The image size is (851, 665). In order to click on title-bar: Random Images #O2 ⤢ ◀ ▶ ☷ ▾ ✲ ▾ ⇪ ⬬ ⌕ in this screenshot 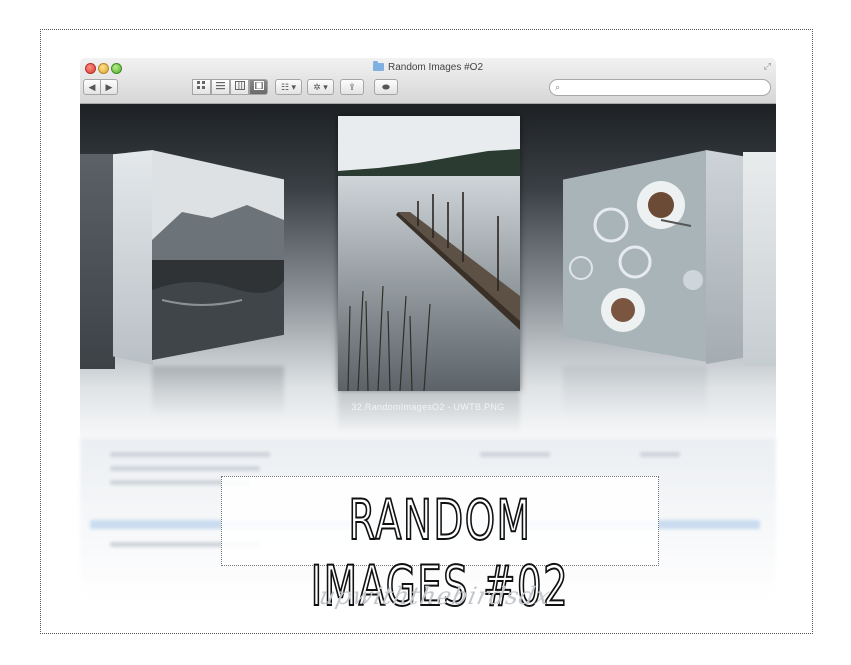, I will do `click(428, 81)`.